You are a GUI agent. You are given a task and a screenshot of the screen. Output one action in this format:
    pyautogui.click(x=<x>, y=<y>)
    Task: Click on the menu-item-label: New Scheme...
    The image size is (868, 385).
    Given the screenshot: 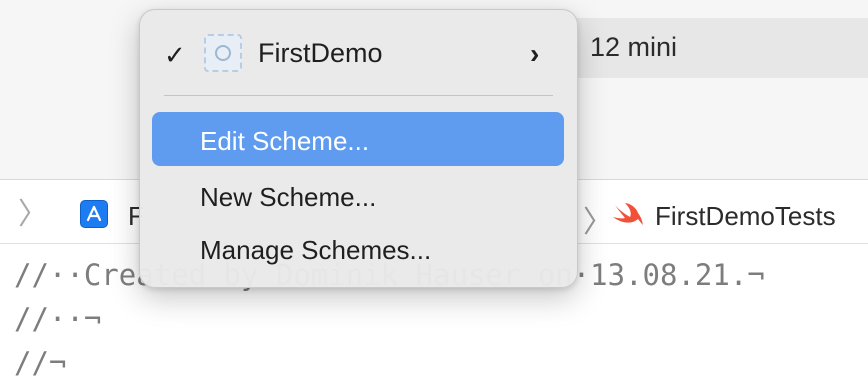 What is the action you would take?
    pyautogui.click(x=288, y=197)
    